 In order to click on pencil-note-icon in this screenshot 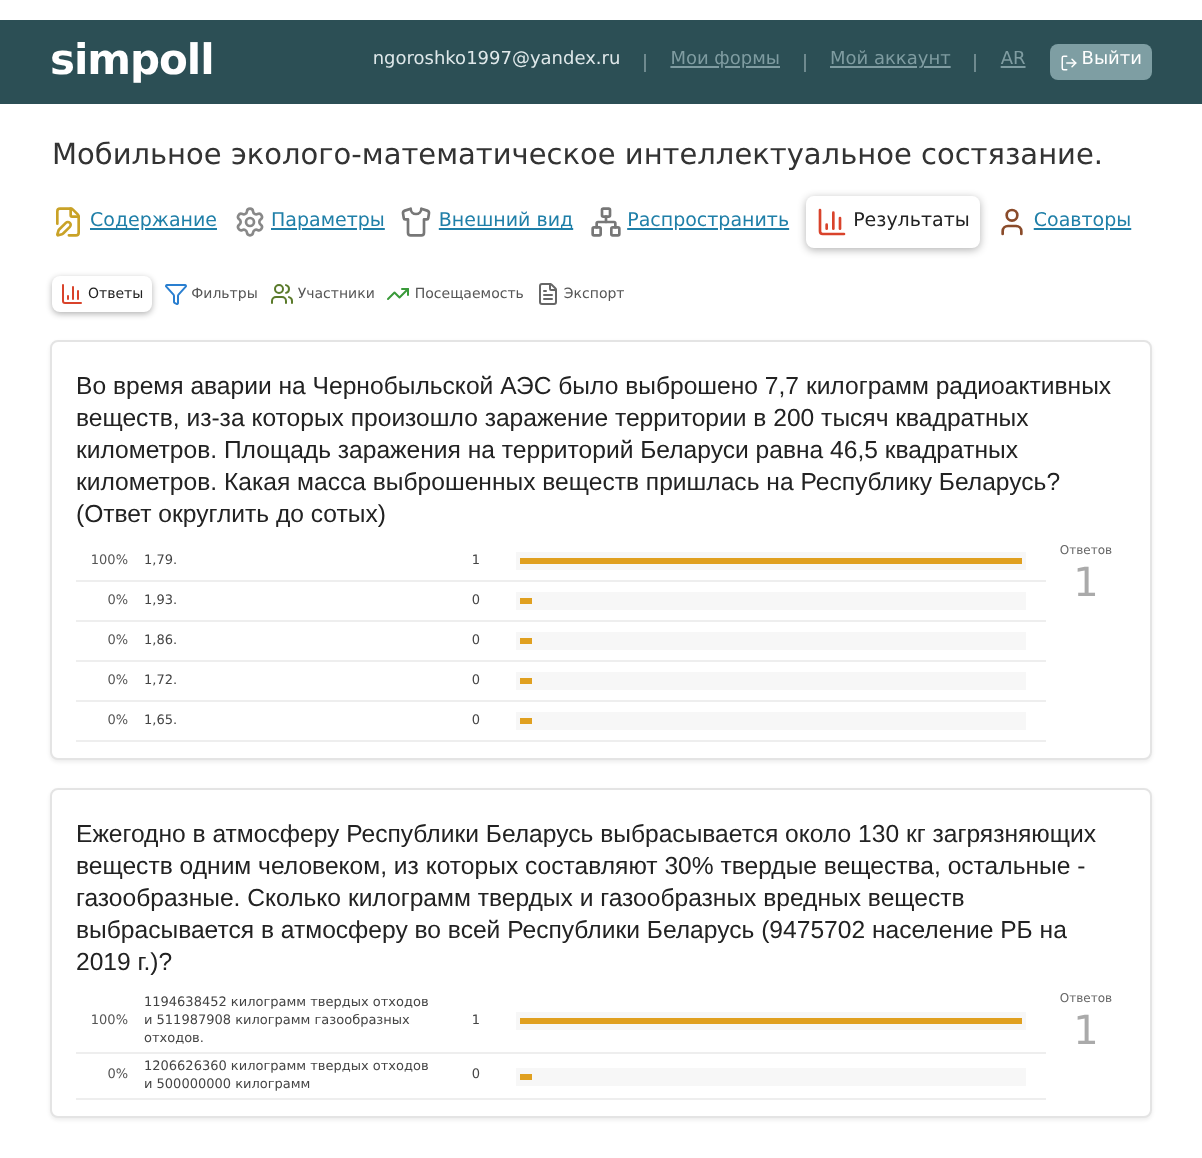, I will do `click(68, 222)`.